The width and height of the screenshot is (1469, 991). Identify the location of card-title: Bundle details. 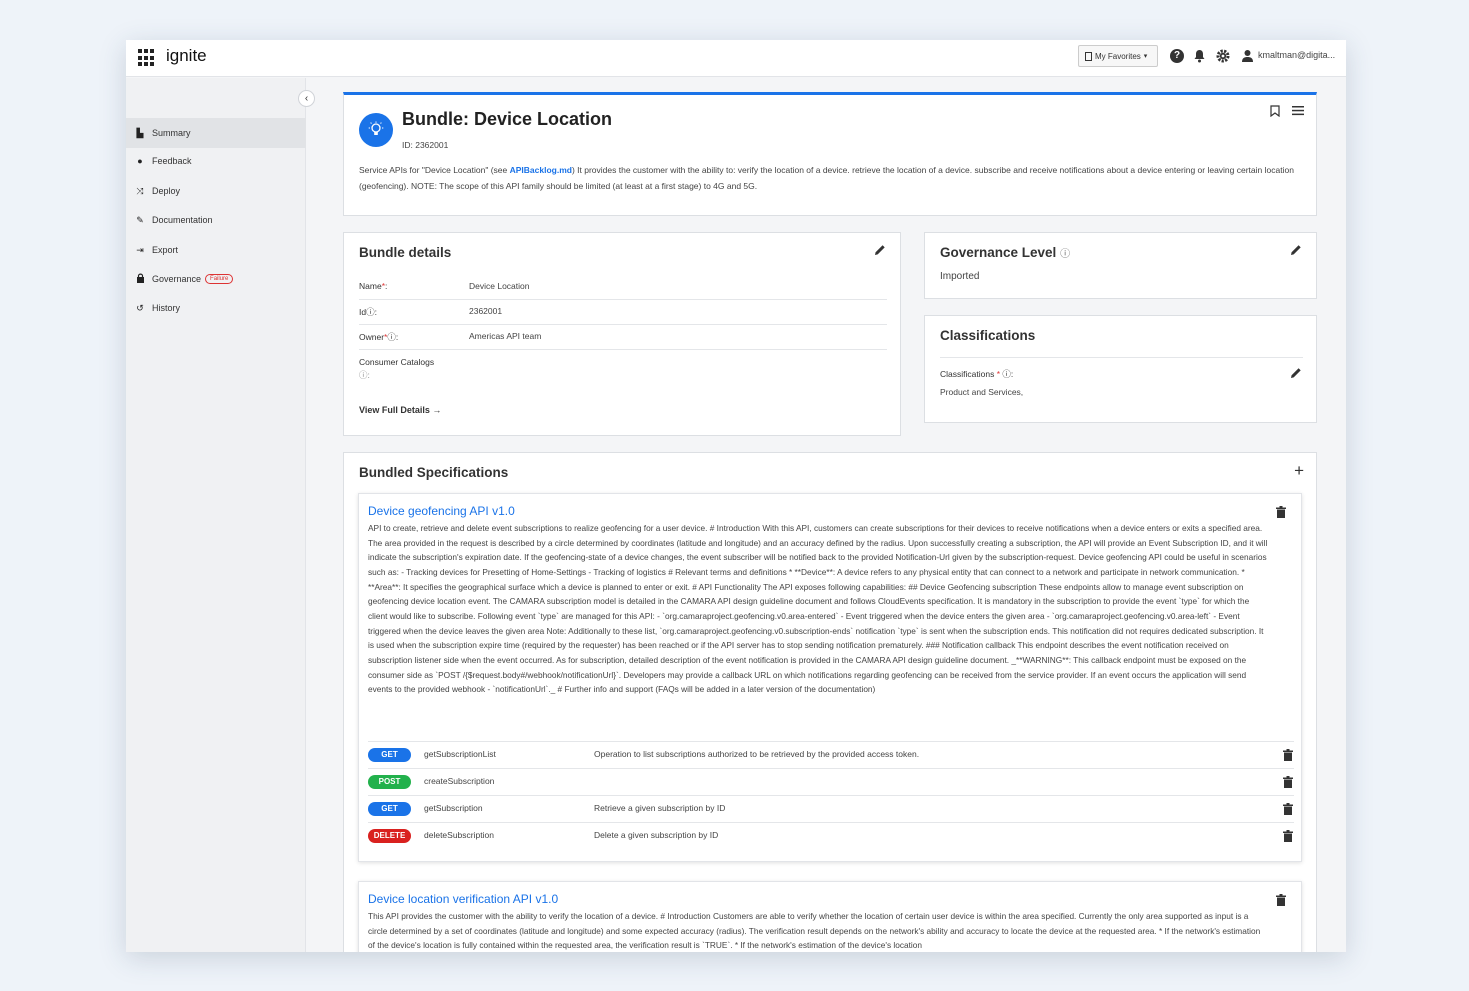
(405, 252).